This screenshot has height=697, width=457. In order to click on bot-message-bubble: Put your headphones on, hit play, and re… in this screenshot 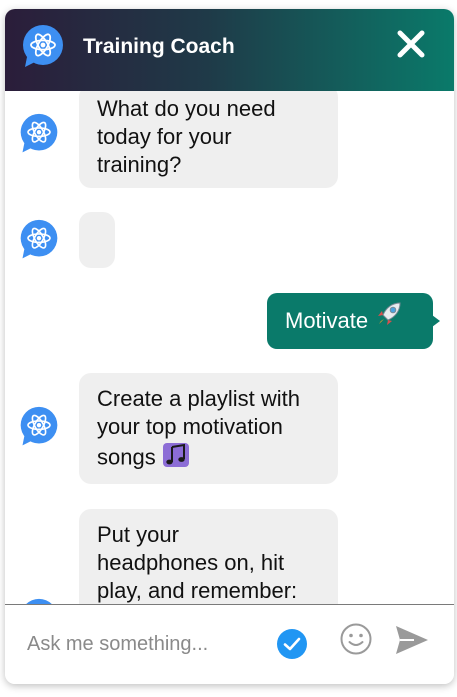, I will do `click(208, 556)`.